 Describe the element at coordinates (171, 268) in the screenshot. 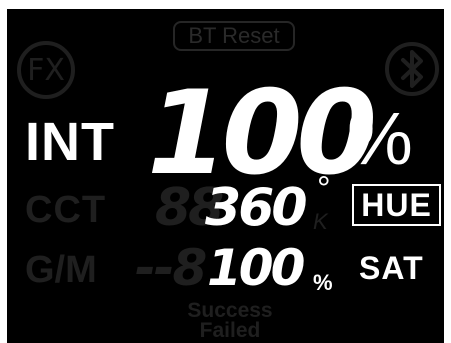

I see `gm-ghost-digits: --8` at that location.